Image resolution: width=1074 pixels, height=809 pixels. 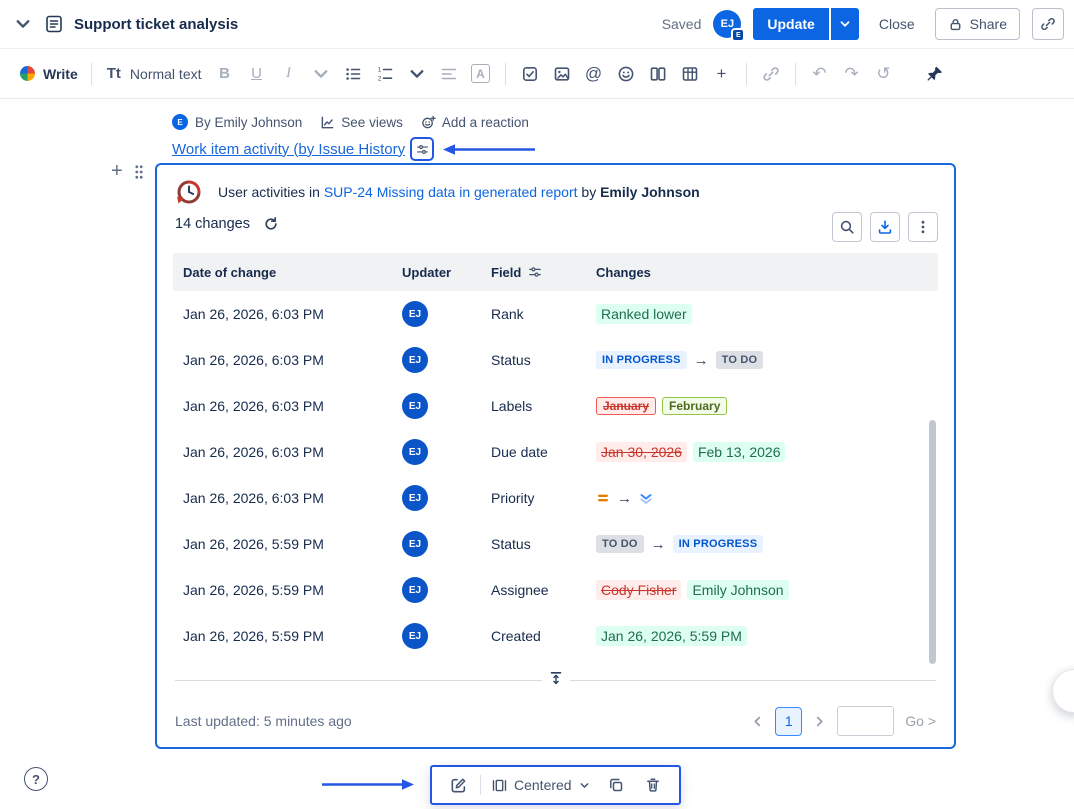 What do you see at coordinates (422, 149) in the screenshot?
I see `macro-settings-icon` at bounding box center [422, 149].